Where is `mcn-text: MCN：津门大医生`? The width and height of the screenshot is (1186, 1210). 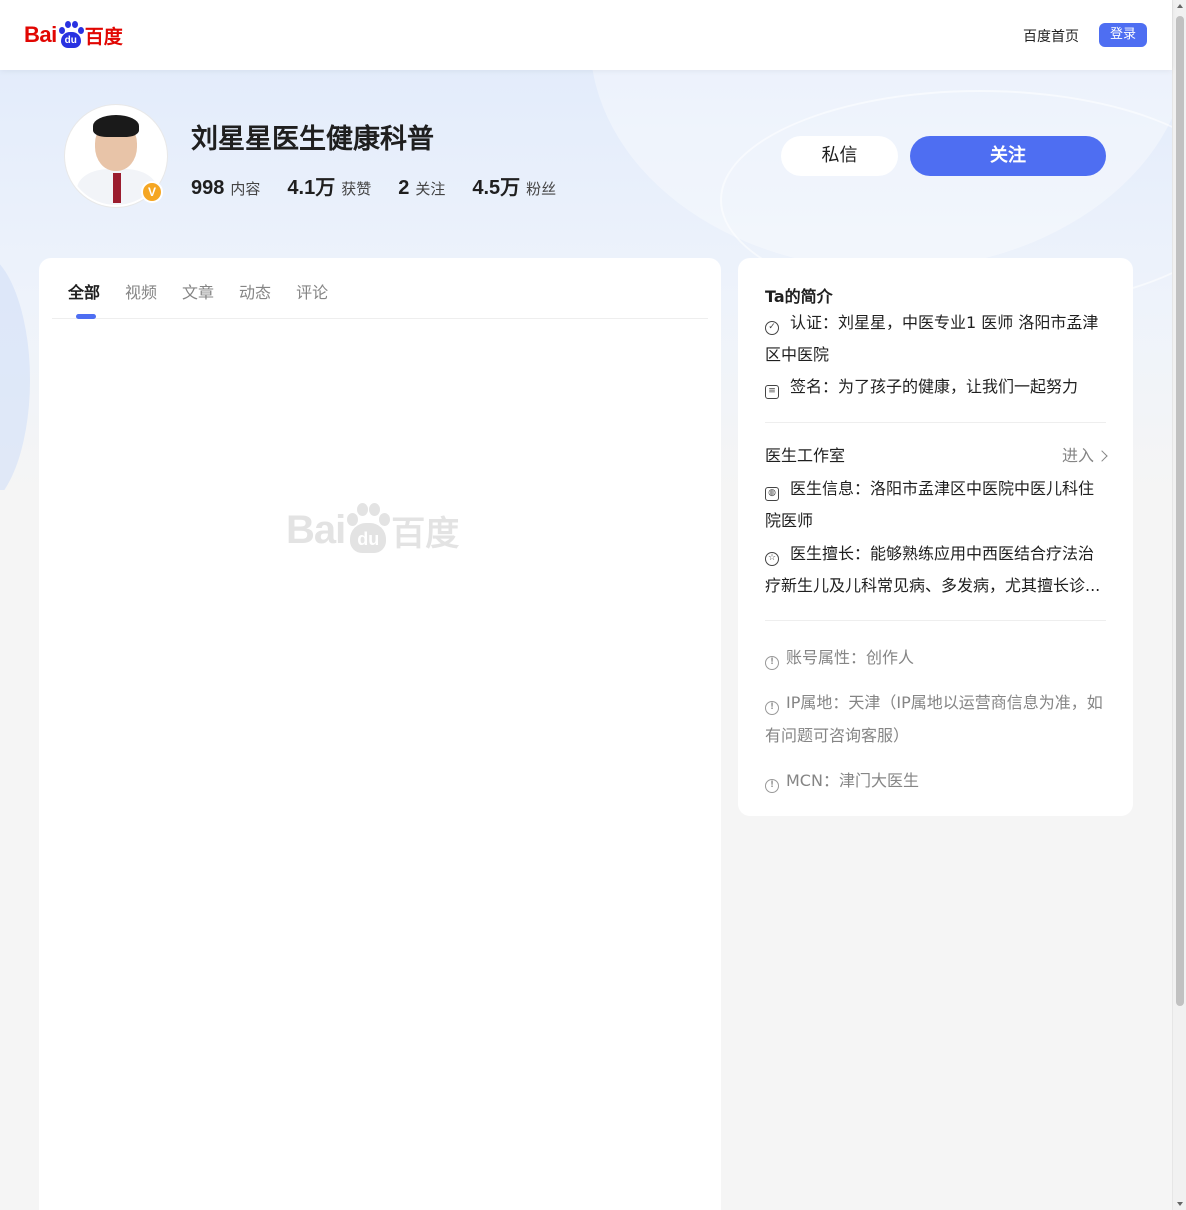 mcn-text: MCN：津门大医生 is located at coordinates (852, 780).